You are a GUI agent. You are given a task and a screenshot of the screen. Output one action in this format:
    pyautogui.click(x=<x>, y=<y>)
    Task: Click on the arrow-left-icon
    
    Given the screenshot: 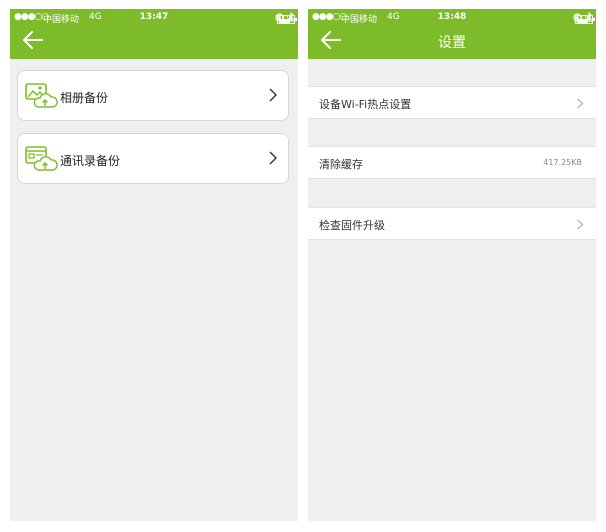 What is the action you would take?
    pyautogui.click(x=33, y=40)
    